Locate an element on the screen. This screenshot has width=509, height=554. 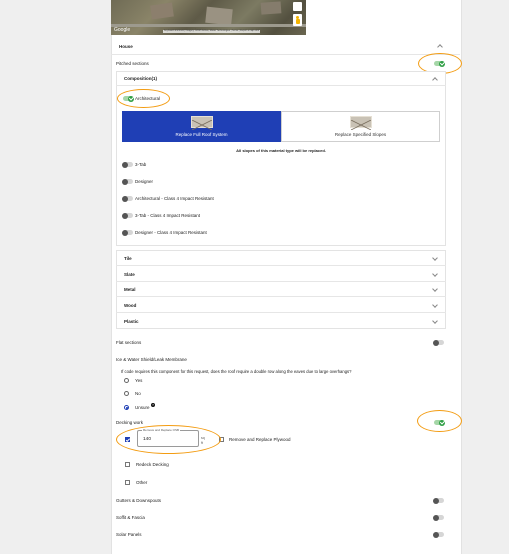
composition-type-label: Architectural - Class 4 Impact Resistant is located at coordinates (174, 198).